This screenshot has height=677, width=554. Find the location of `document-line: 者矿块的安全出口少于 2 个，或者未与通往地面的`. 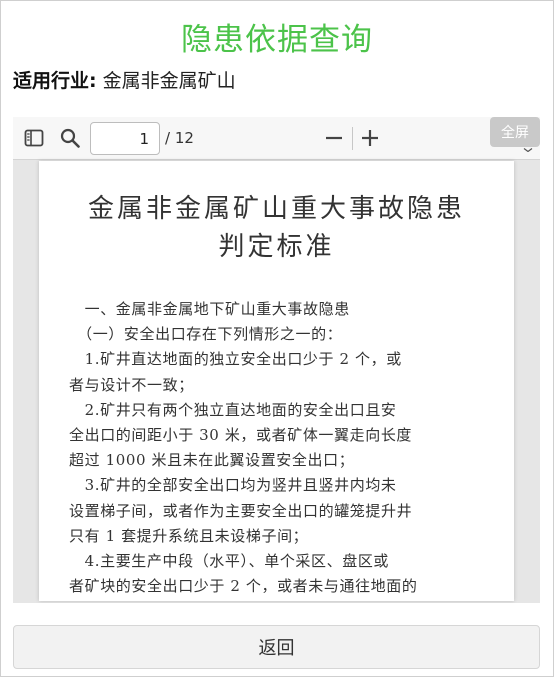

document-line: 者矿块的安全出口少于 2 个，或者未与通往地面的 is located at coordinates (243, 586).